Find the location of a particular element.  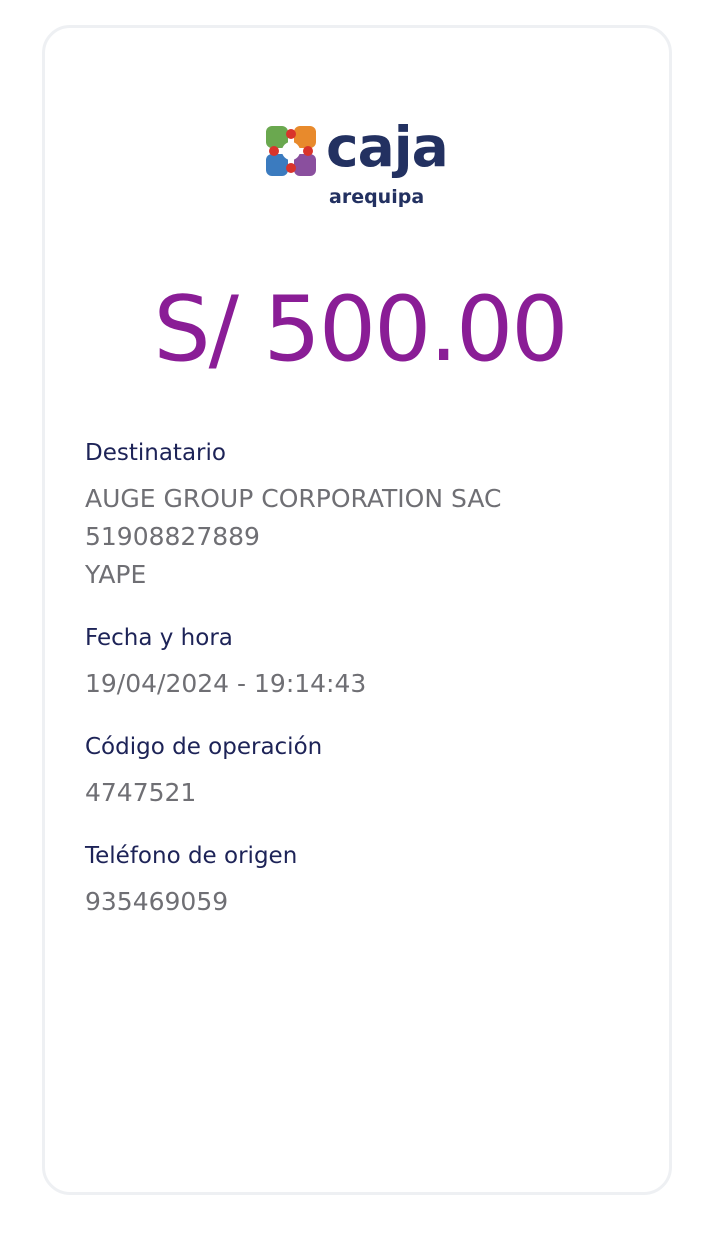

datetime-label: Fecha y hora is located at coordinates (159, 638).